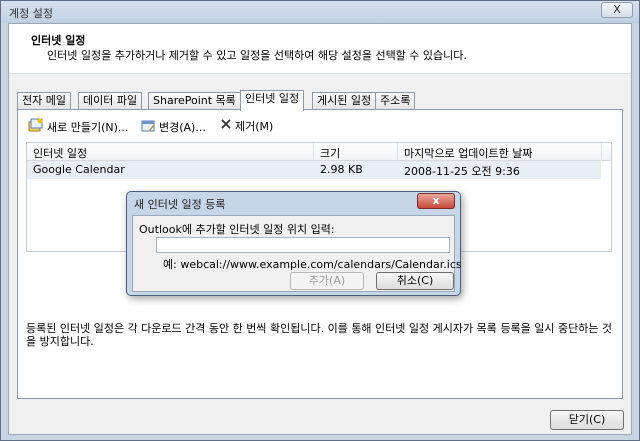  Describe the element at coordinates (436, 201) in the screenshot. I see `dialog-close-button: x` at that location.